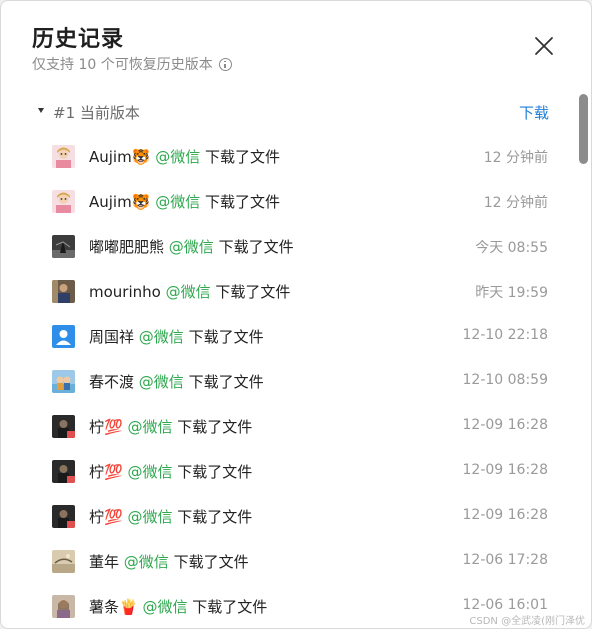 The height and width of the screenshot is (629, 592). I want to click on dialog-subtitle: 仅支持 10 个可恢复历史版本, so click(132, 64).